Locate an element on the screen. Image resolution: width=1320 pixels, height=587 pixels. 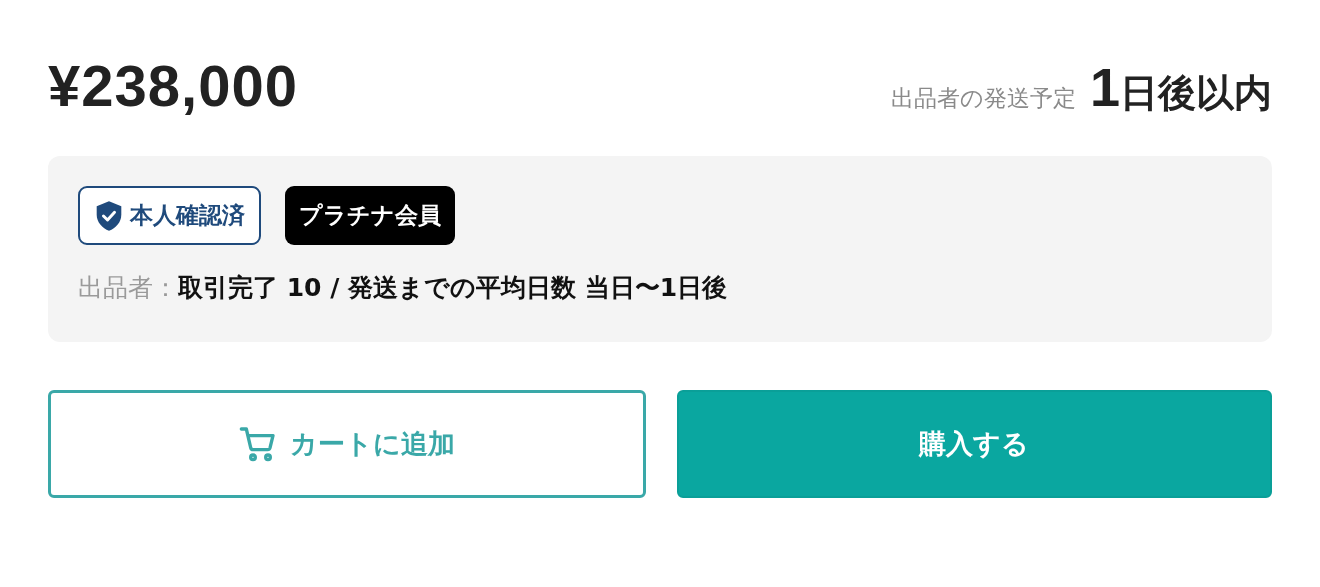
seller-label: 出品者： is located at coordinates (128, 288).